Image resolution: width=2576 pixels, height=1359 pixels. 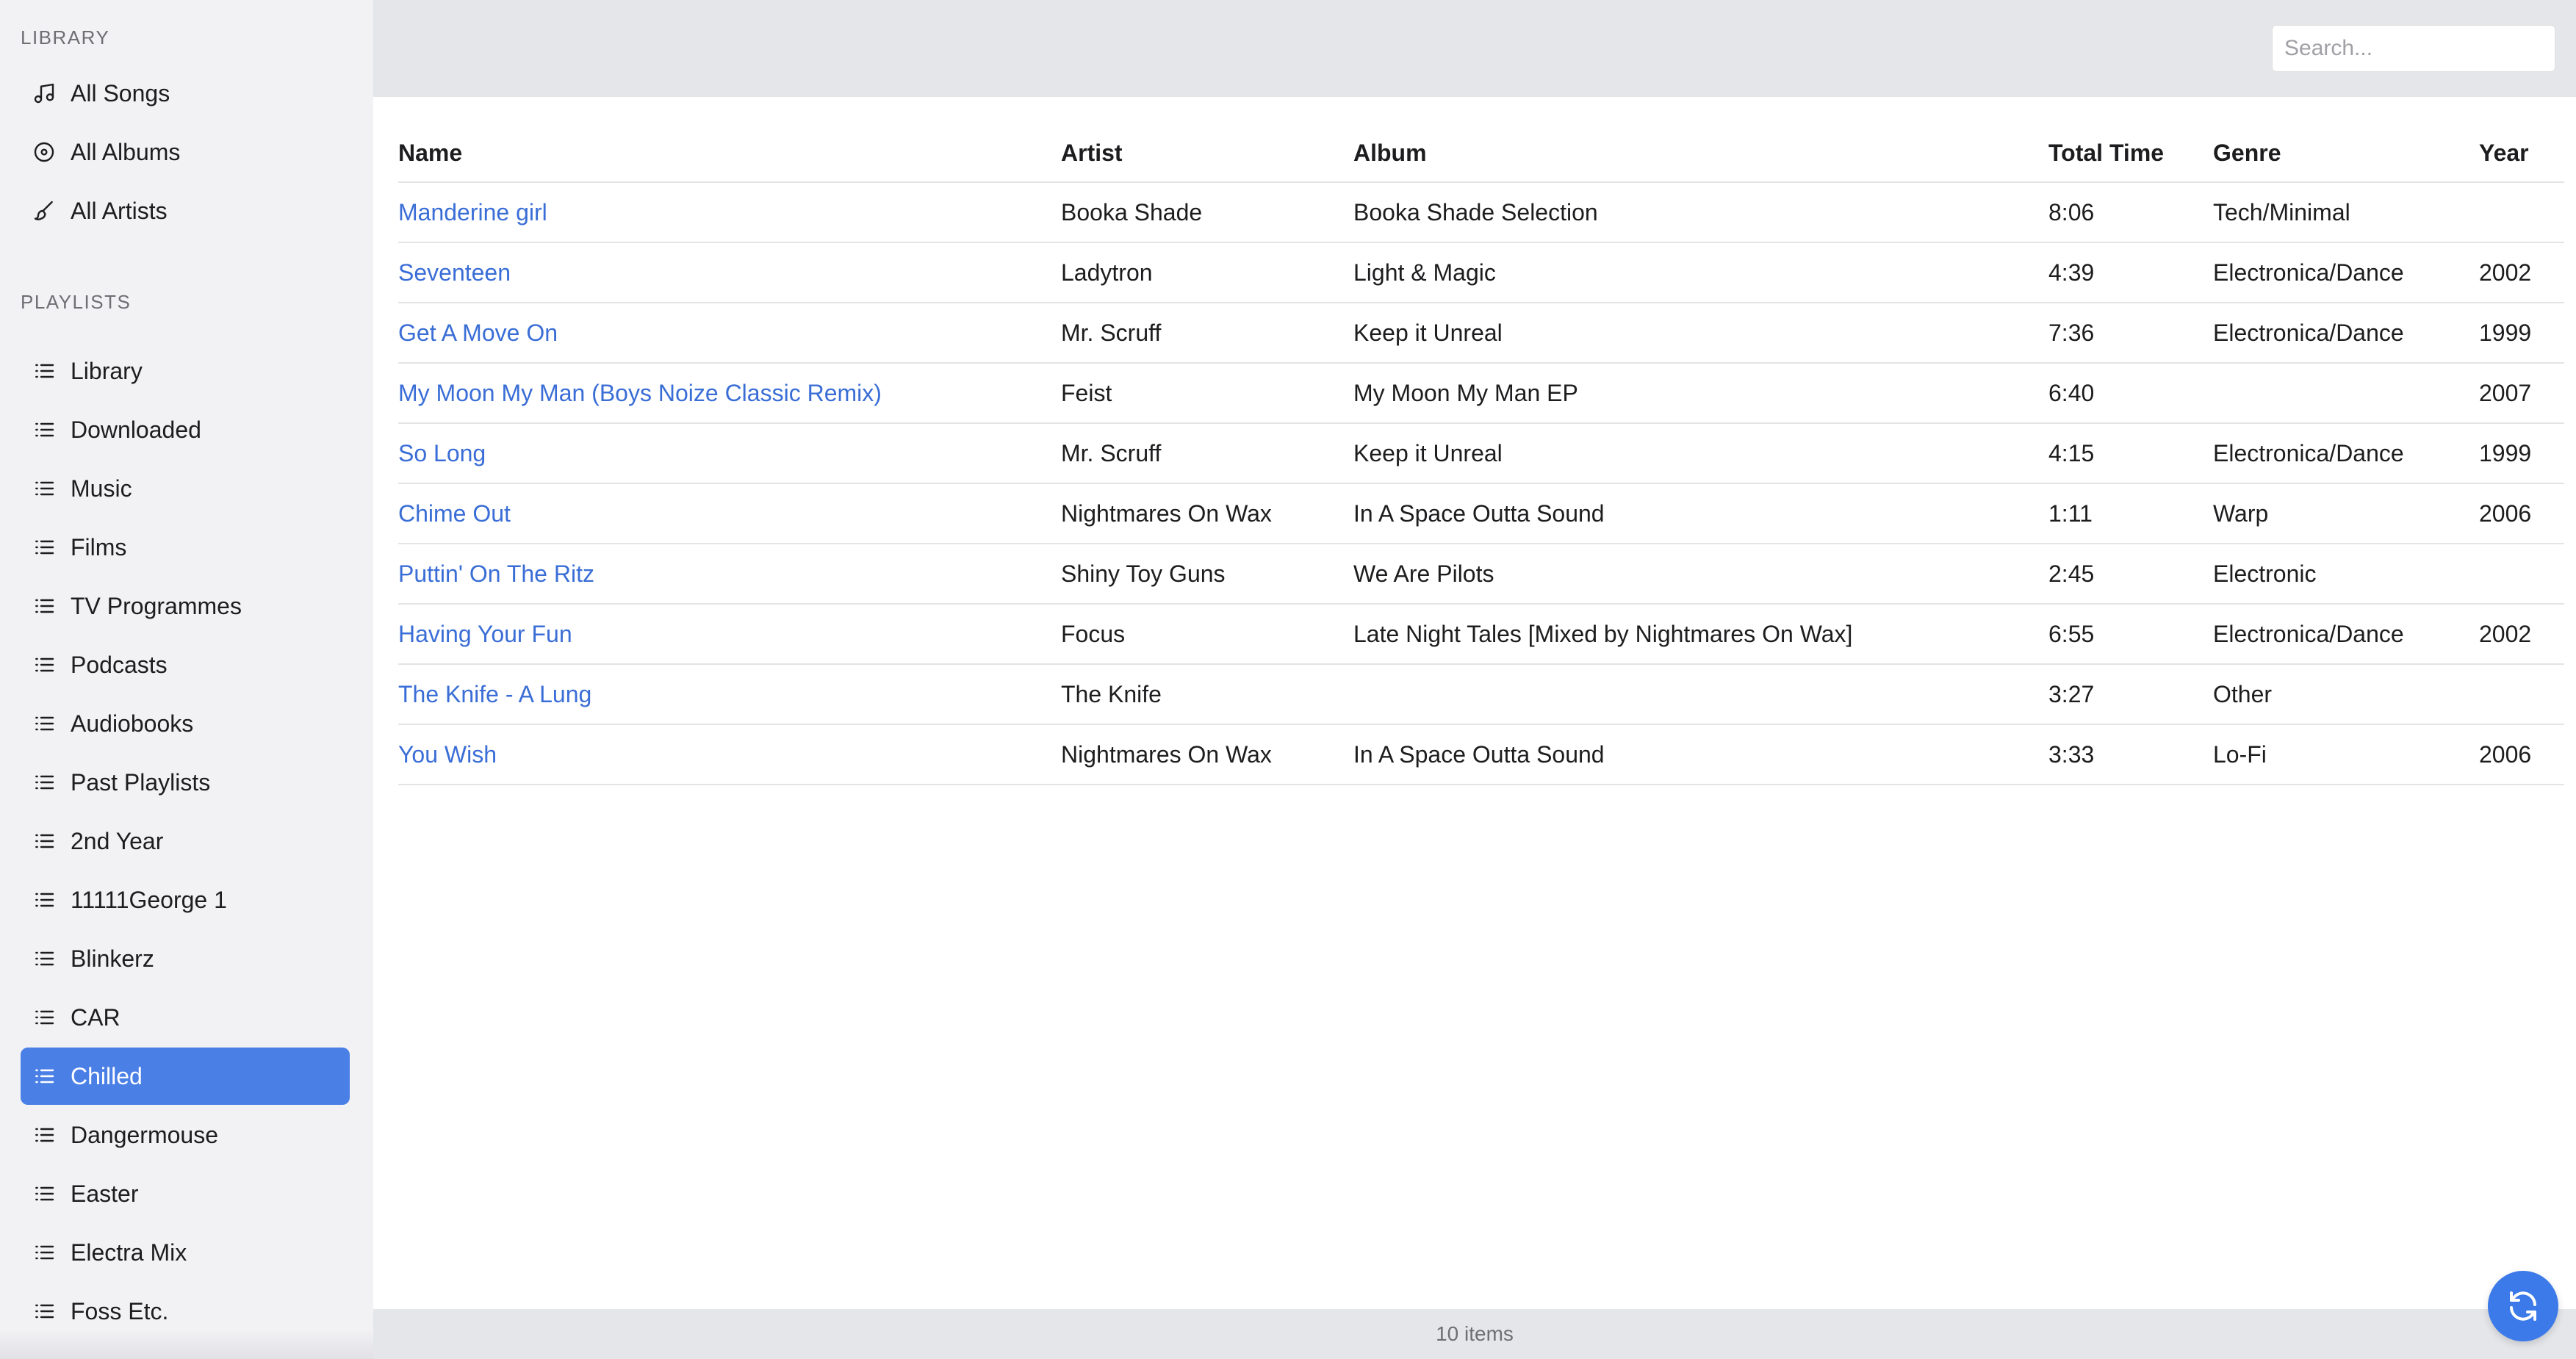 I want to click on sidebar-item-playlist: 11111George 1, so click(x=185, y=900).